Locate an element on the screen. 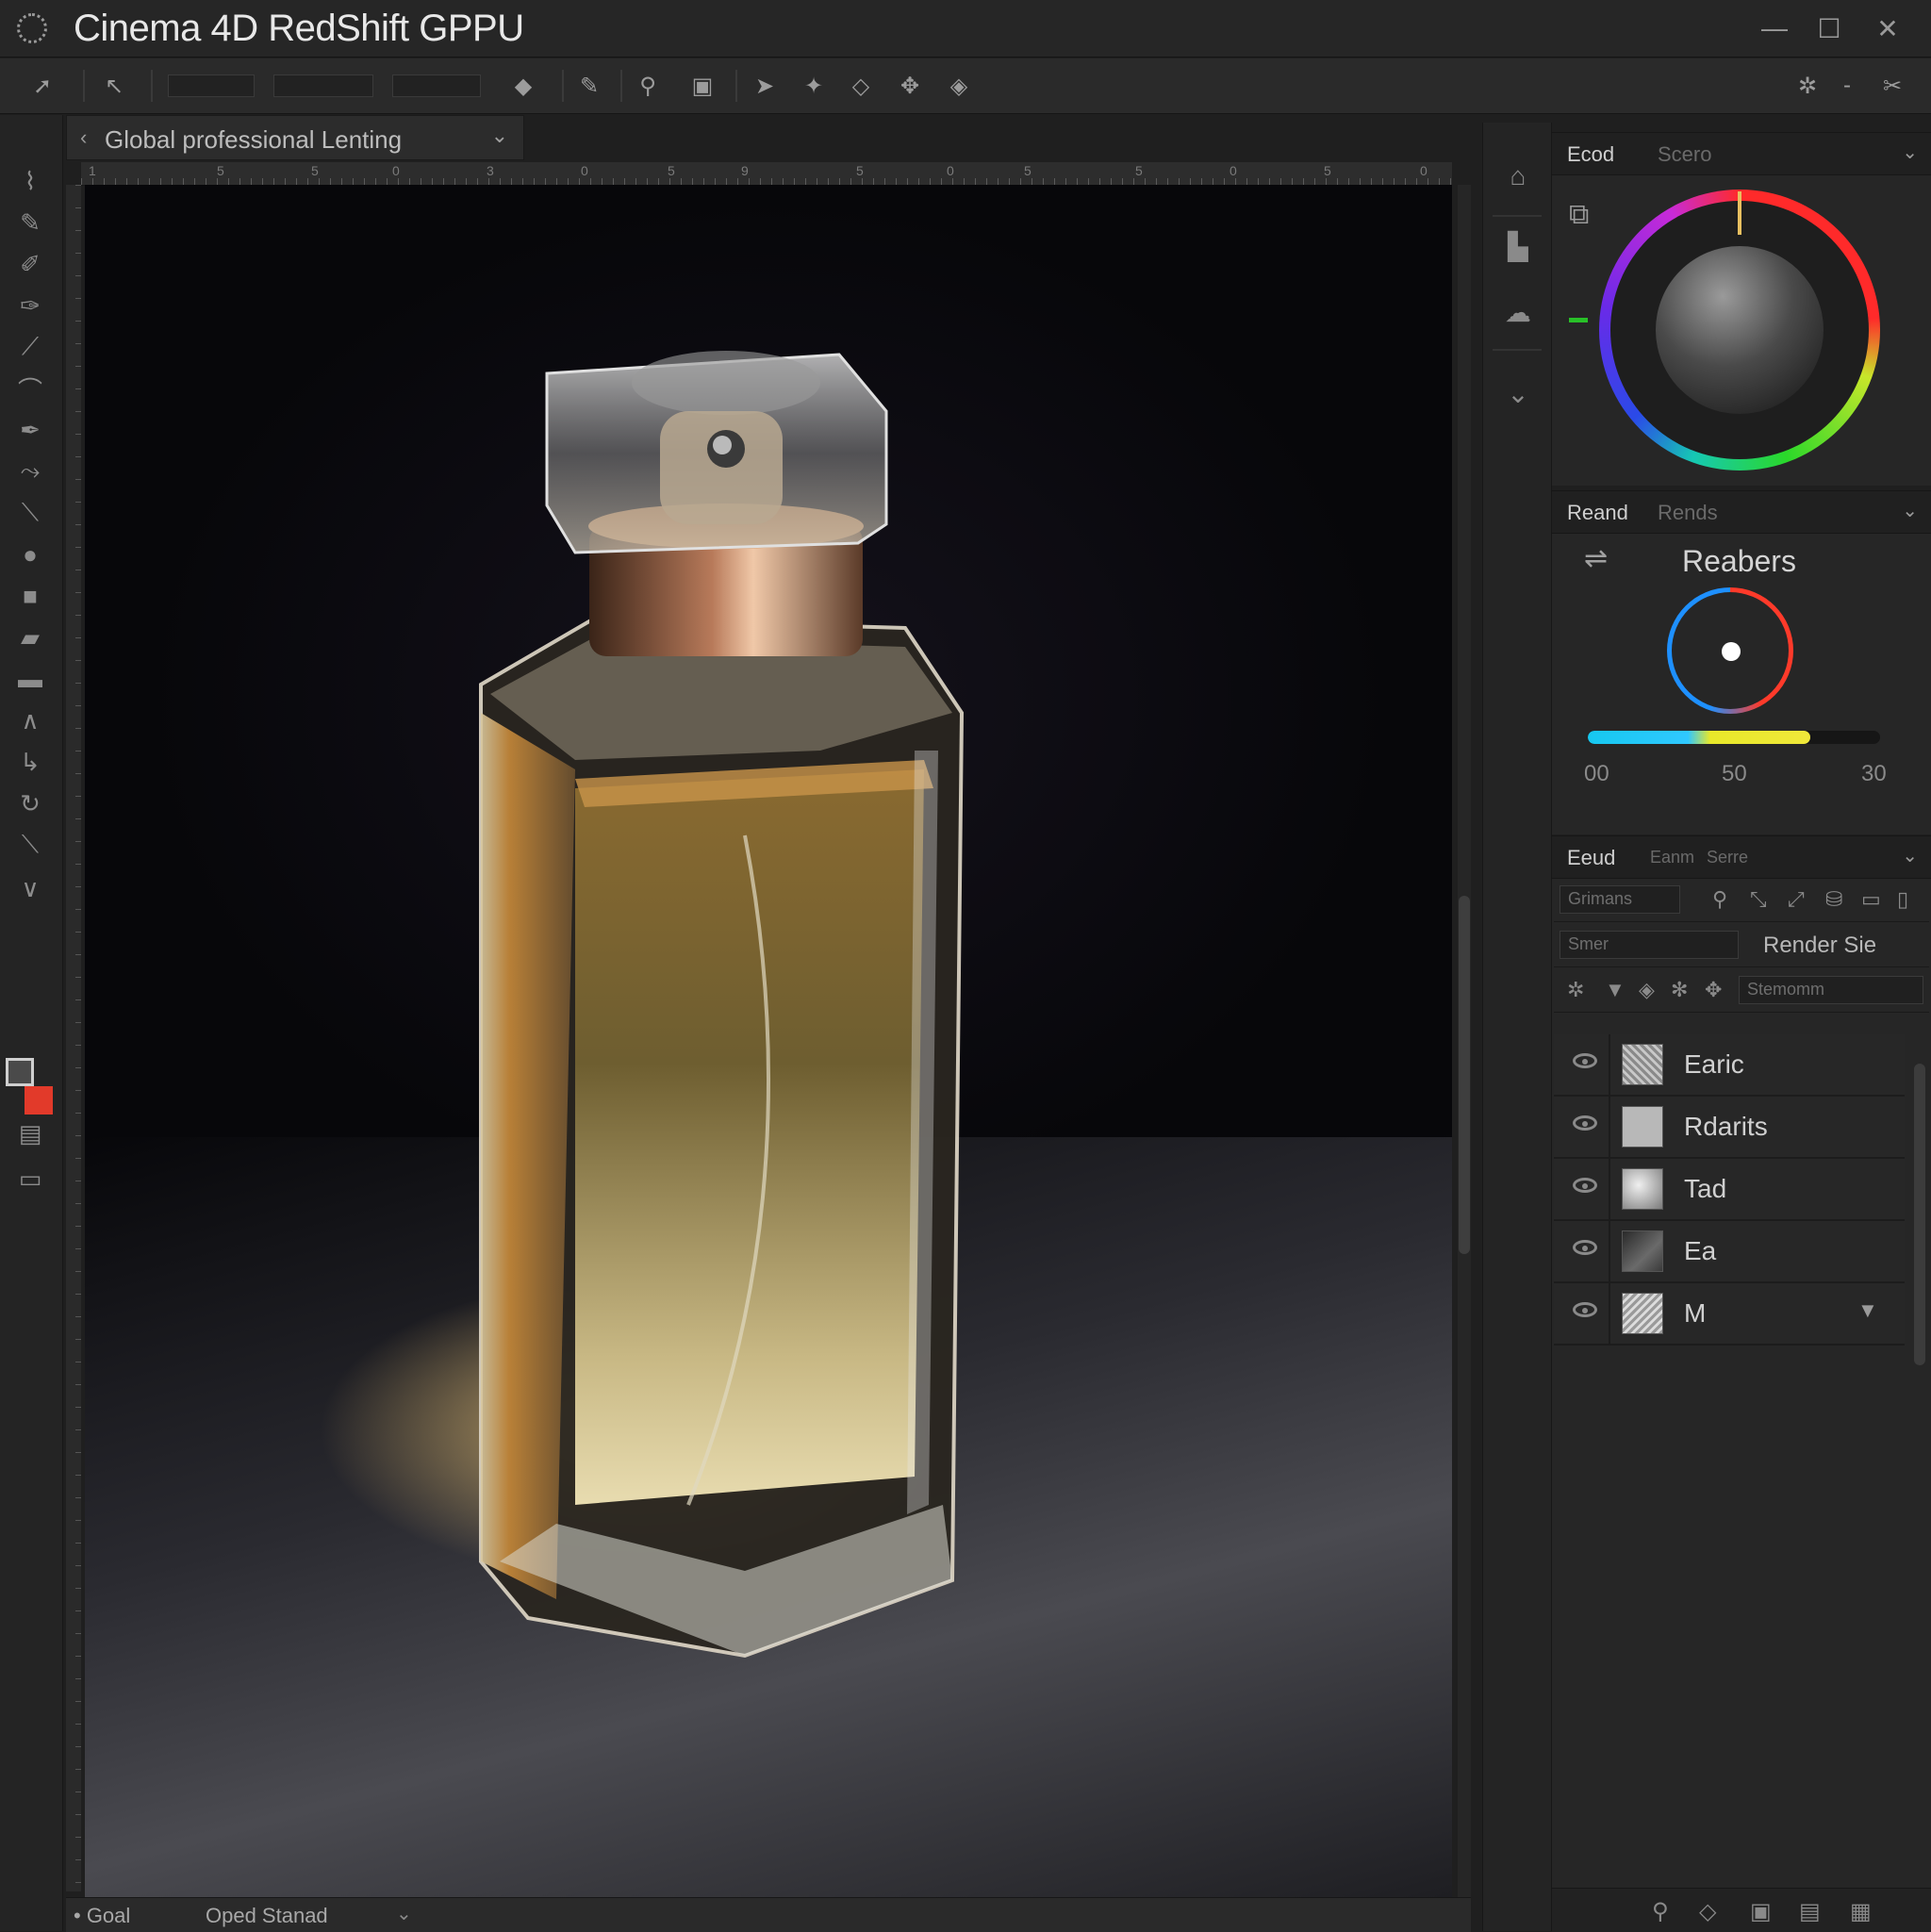 The image size is (1931, 1932). pointer-icon: ➚ is located at coordinates (42, 86).